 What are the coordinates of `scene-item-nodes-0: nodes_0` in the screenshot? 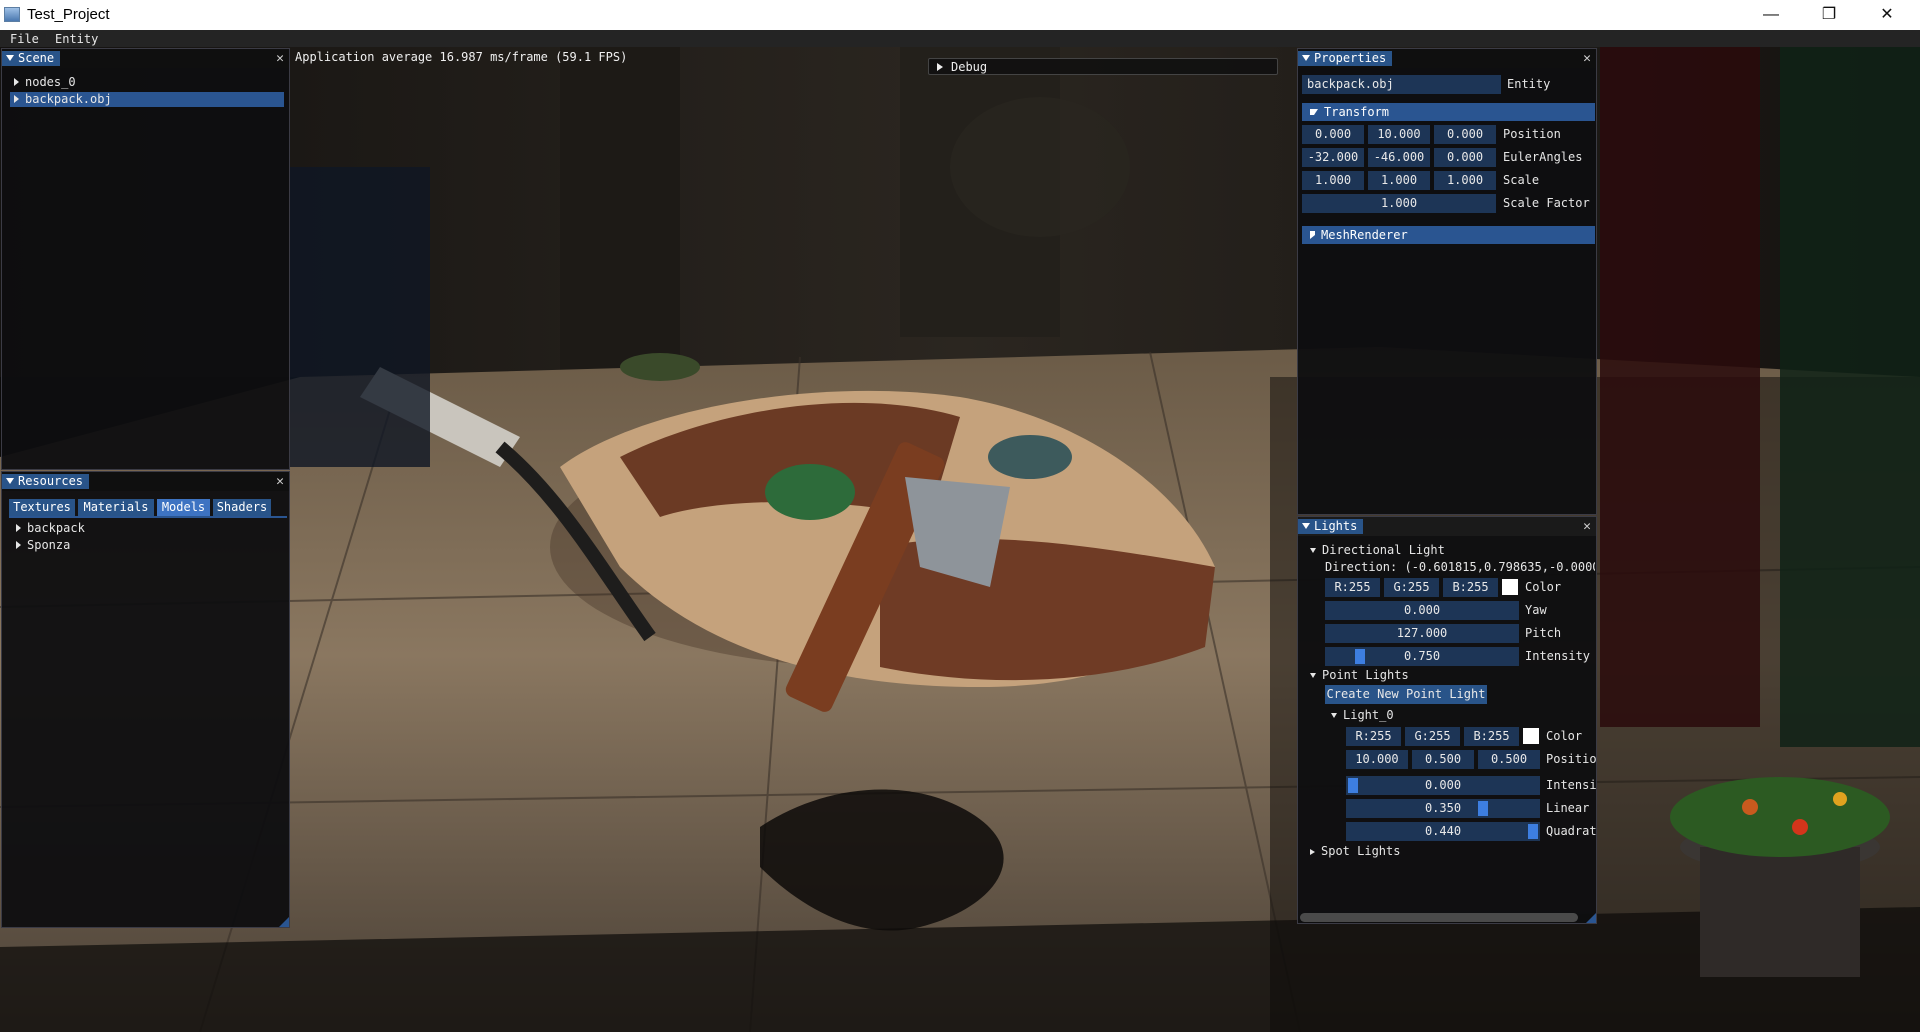 It's located at (149, 82).